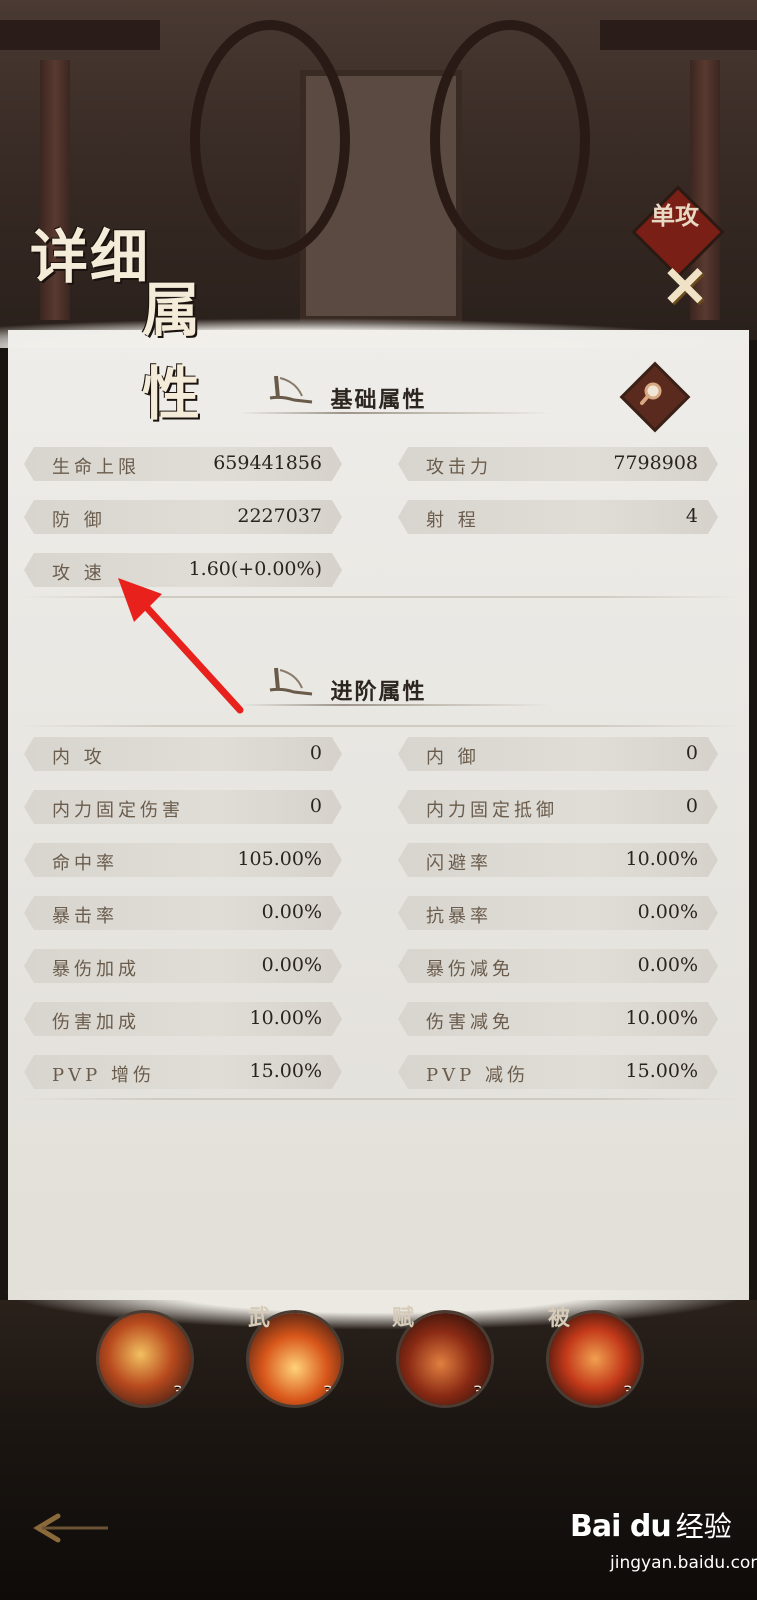 This screenshot has height=1600, width=757. Describe the element at coordinates (183, 754) in the screenshot. I see `stat-internal-attack: 内 攻 0` at that location.